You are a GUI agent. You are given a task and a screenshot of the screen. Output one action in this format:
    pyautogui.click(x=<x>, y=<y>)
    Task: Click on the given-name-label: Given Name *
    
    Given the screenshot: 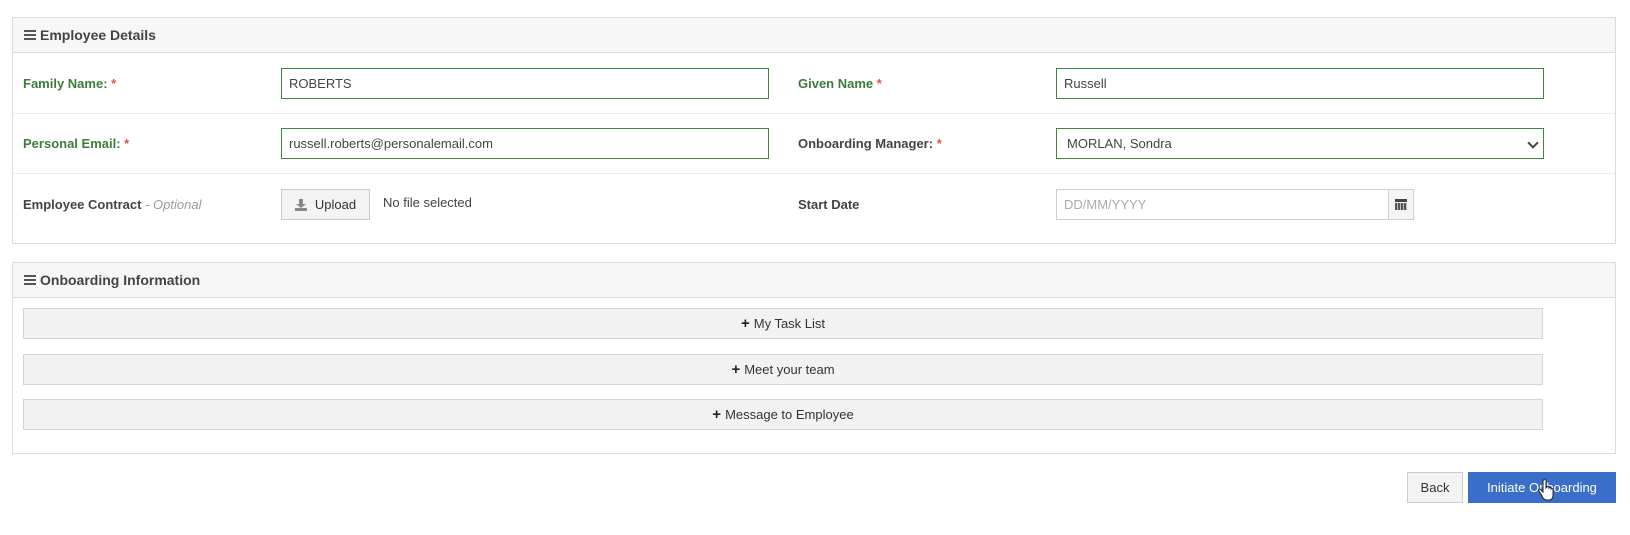 What is the action you would take?
    pyautogui.click(x=840, y=83)
    